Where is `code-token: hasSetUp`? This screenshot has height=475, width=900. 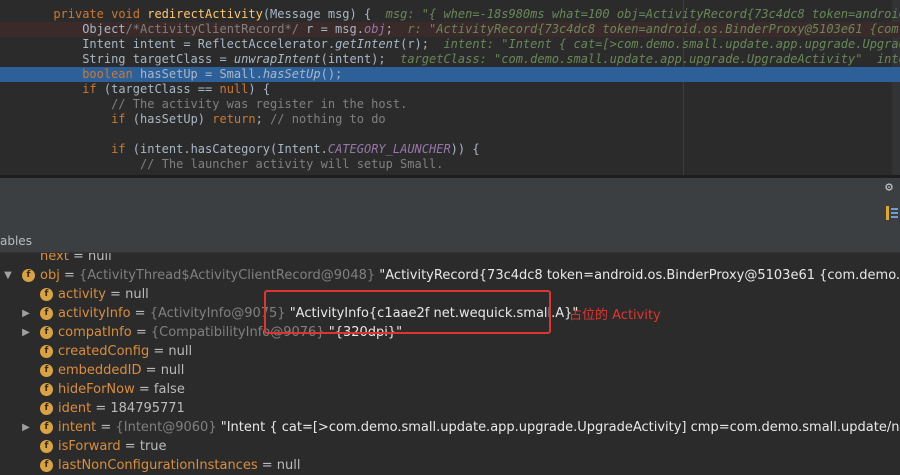 code-token: hasSetUp is located at coordinates (291, 74).